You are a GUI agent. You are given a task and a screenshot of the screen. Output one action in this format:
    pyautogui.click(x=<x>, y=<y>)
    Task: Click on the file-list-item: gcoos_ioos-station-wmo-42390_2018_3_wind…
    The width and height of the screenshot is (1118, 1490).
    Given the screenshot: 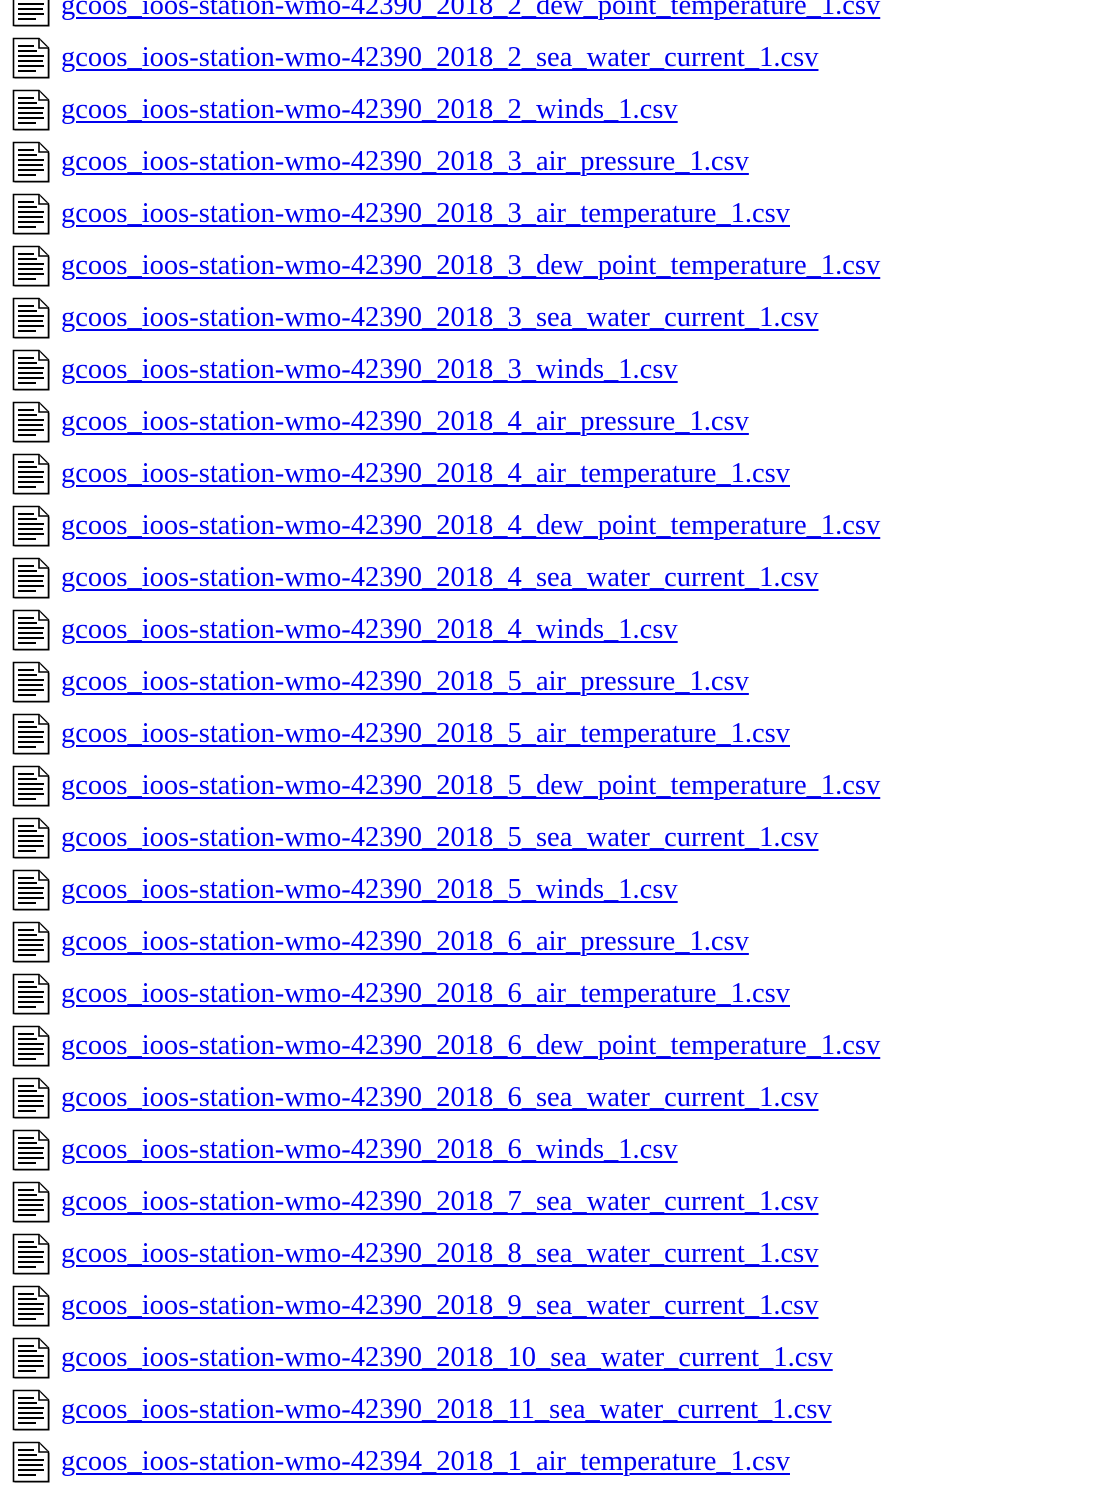 What is the action you would take?
    pyautogui.click(x=559, y=369)
    